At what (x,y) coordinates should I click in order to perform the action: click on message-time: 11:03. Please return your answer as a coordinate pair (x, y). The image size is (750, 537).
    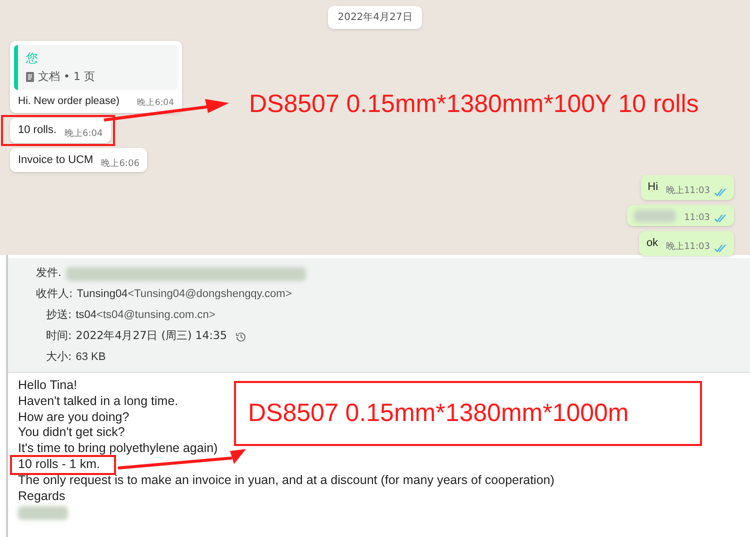
    Looking at the image, I should click on (697, 218).